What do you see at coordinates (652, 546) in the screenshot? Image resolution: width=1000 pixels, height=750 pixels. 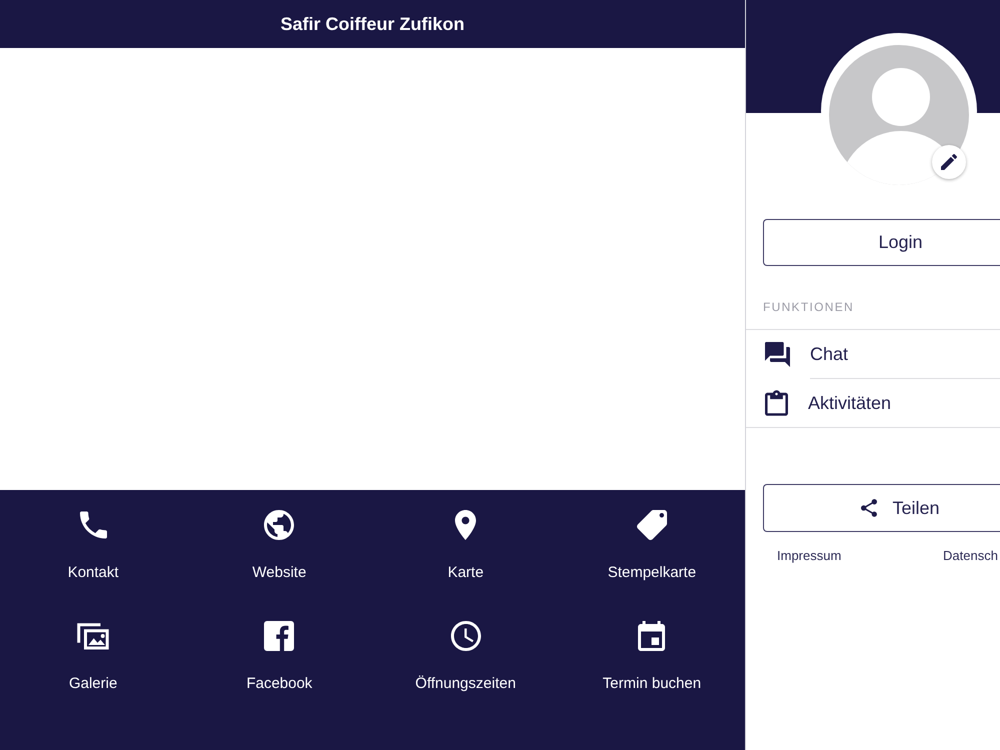 I see `shortcut-button: Stempelkarte` at bounding box center [652, 546].